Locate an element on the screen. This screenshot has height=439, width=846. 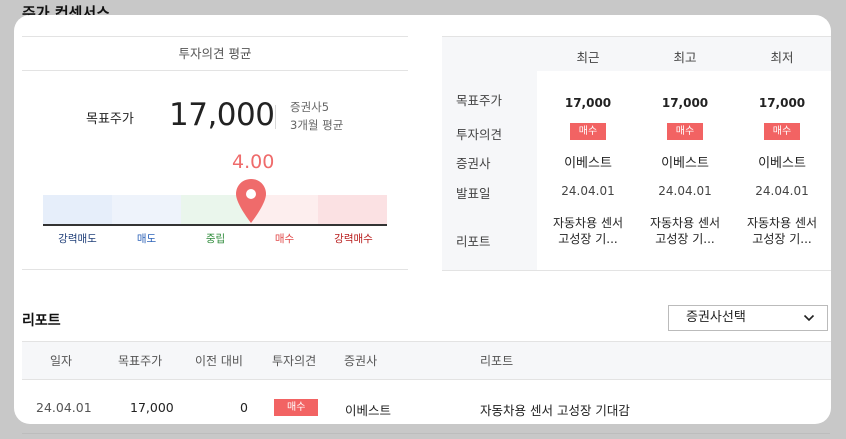
header-report: 리포트 is located at coordinates (497, 361).